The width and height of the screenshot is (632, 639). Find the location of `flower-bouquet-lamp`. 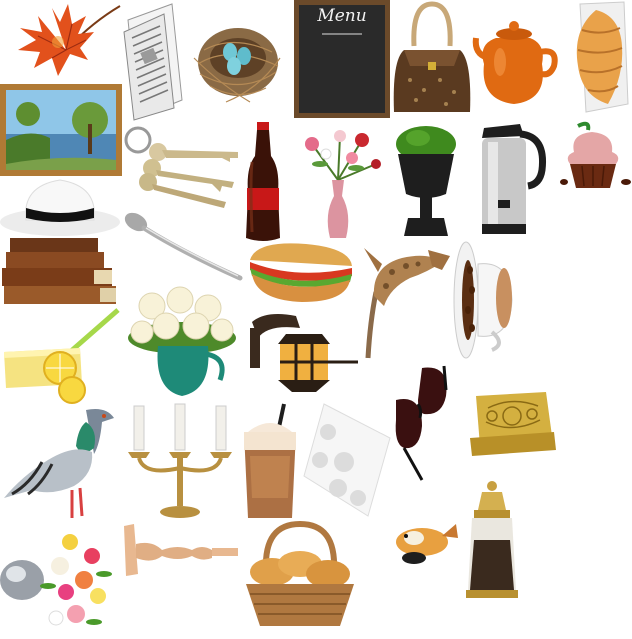

flower-bouquet-lamp is located at coordinates (61, 581).